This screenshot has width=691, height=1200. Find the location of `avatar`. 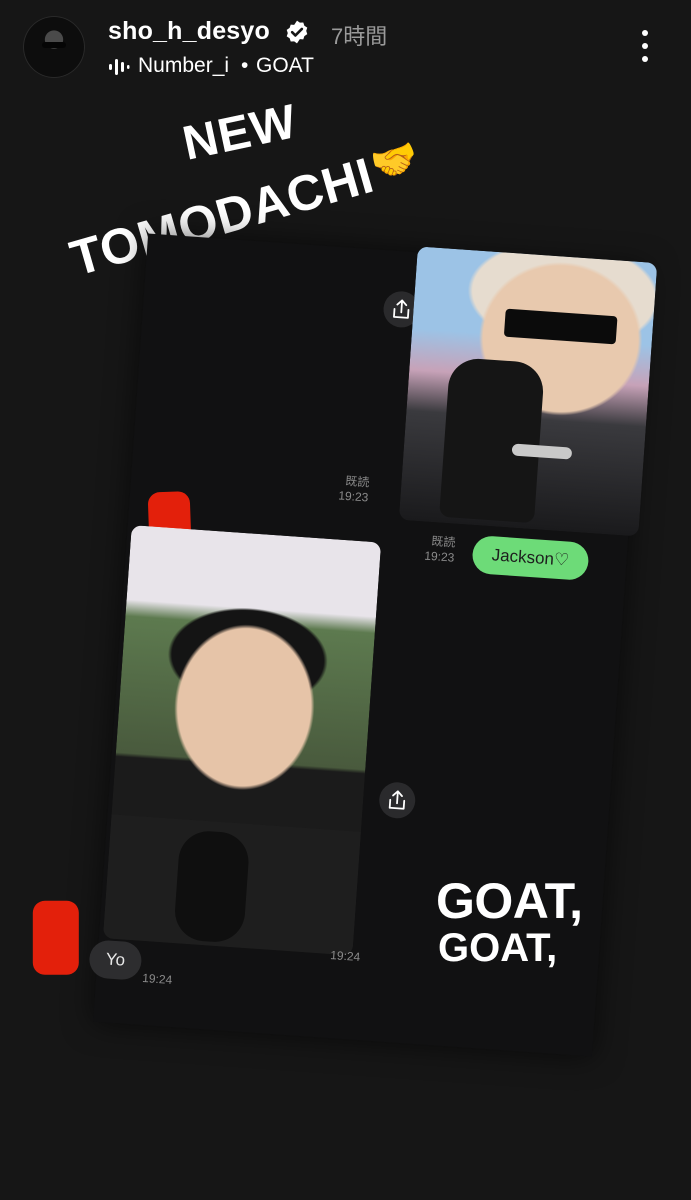

avatar is located at coordinates (54, 47).